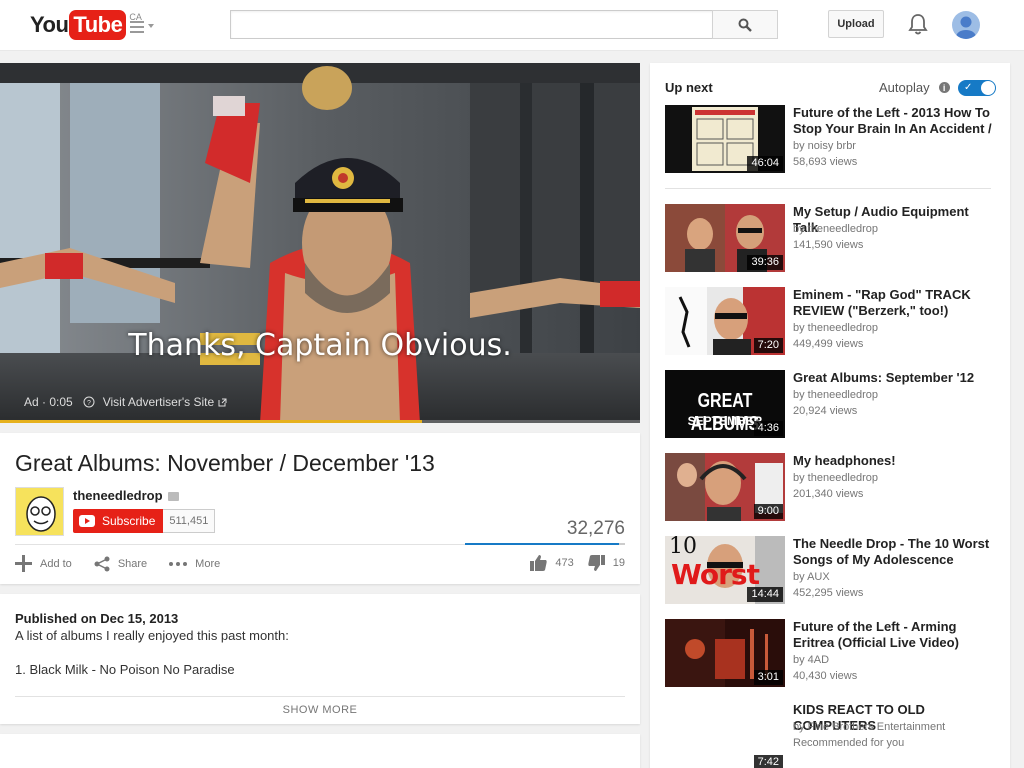 The width and height of the screenshot is (1024, 768). What do you see at coordinates (194, 564) in the screenshot?
I see `more-button: More` at bounding box center [194, 564].